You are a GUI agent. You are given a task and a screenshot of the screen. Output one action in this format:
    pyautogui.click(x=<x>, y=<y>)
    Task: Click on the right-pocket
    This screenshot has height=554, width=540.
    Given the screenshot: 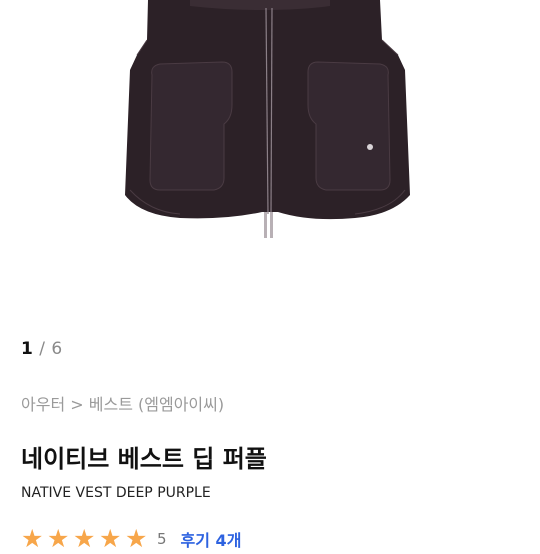 What is the action you would take?
    pyautogui.click(x=349, y=126)
    